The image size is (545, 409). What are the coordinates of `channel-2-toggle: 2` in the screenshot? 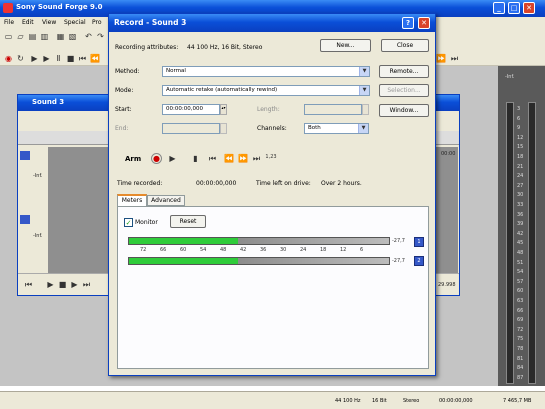 It's located at (419, 261).